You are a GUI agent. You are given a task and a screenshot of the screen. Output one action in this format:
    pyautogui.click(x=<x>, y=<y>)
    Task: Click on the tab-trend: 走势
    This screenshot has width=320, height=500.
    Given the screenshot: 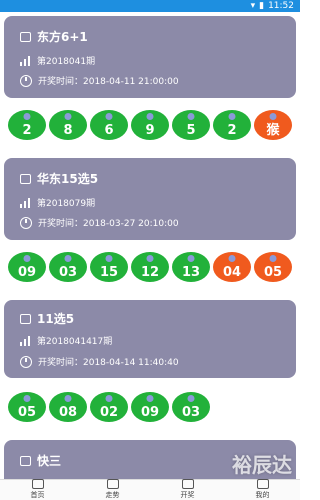 What is the action you would take?
    pyautogui.click(x=113, y=489)
    